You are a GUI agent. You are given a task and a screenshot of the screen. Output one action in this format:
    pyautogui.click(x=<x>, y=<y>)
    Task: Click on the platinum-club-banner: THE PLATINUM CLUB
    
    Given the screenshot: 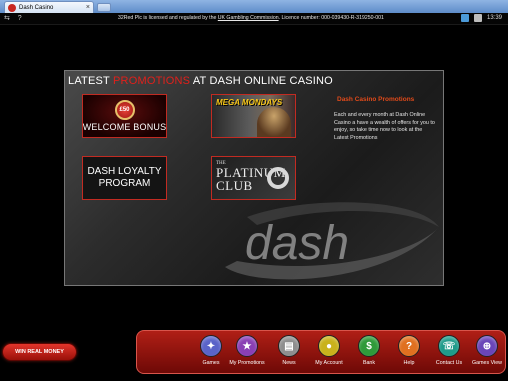 What is the action you would take?
    pyautogui.click(x=253, y=178)
    